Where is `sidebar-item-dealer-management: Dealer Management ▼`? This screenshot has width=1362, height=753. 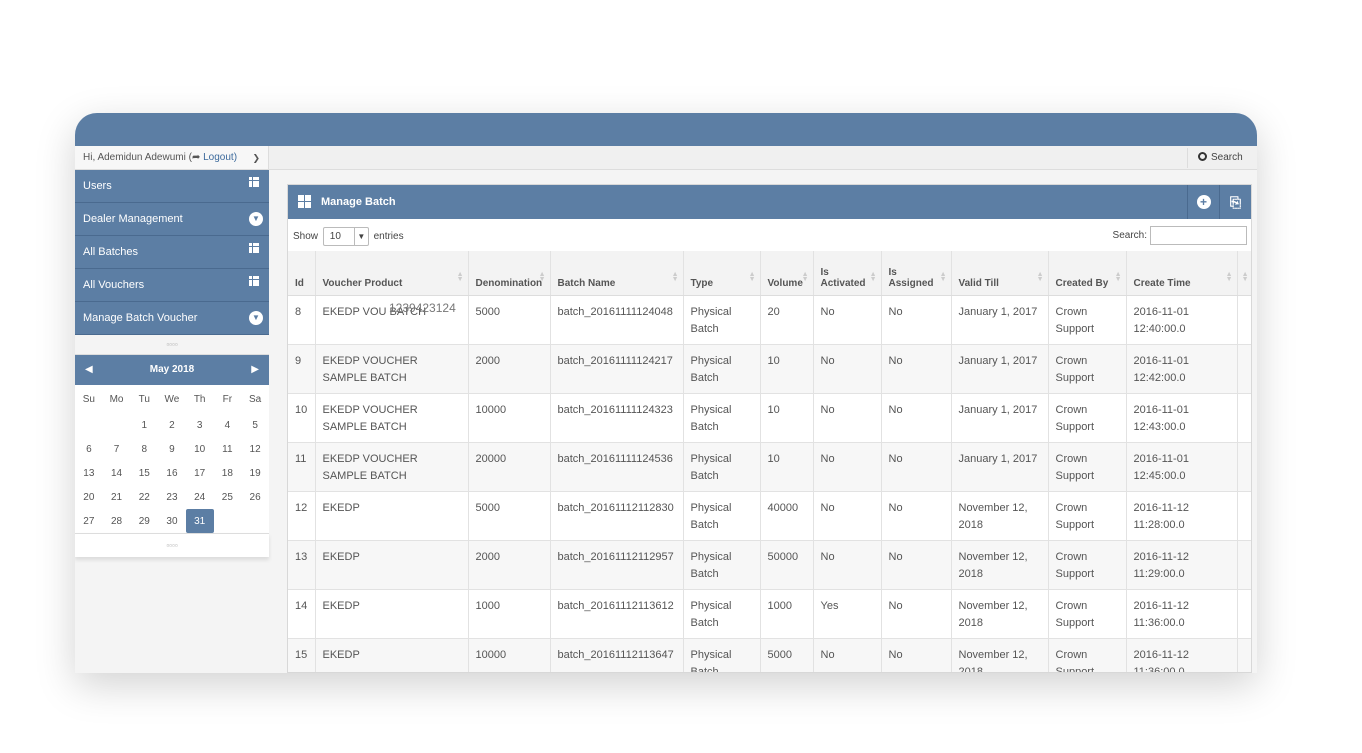 sidebar-item-dealer-management: Dealer Management ▼ is located at coordinates (172, 219).